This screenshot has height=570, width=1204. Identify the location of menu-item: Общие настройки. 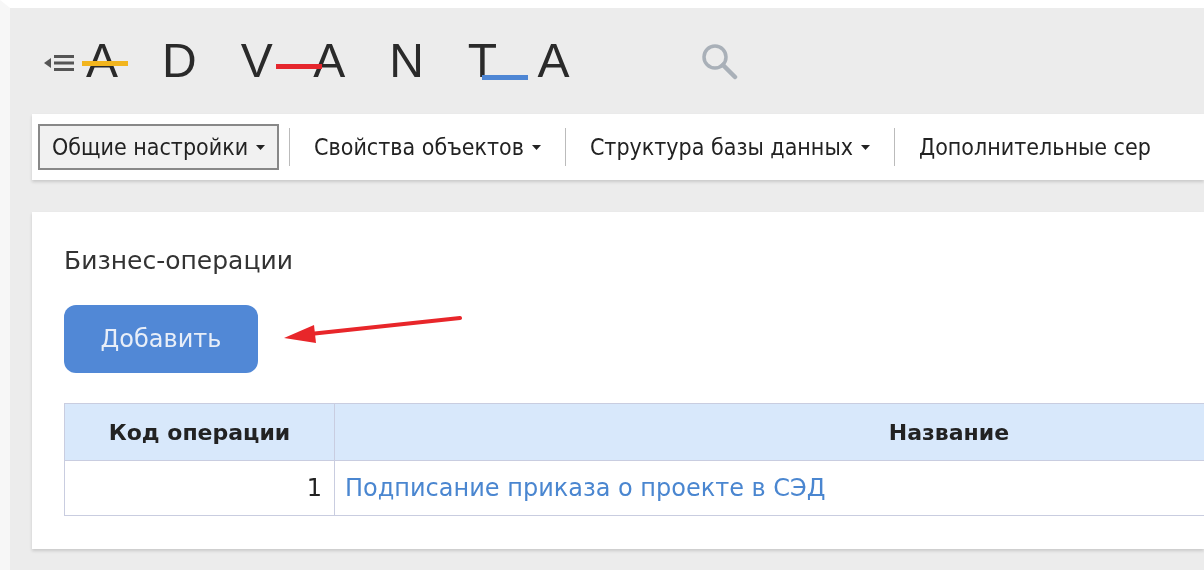
(159, 147).